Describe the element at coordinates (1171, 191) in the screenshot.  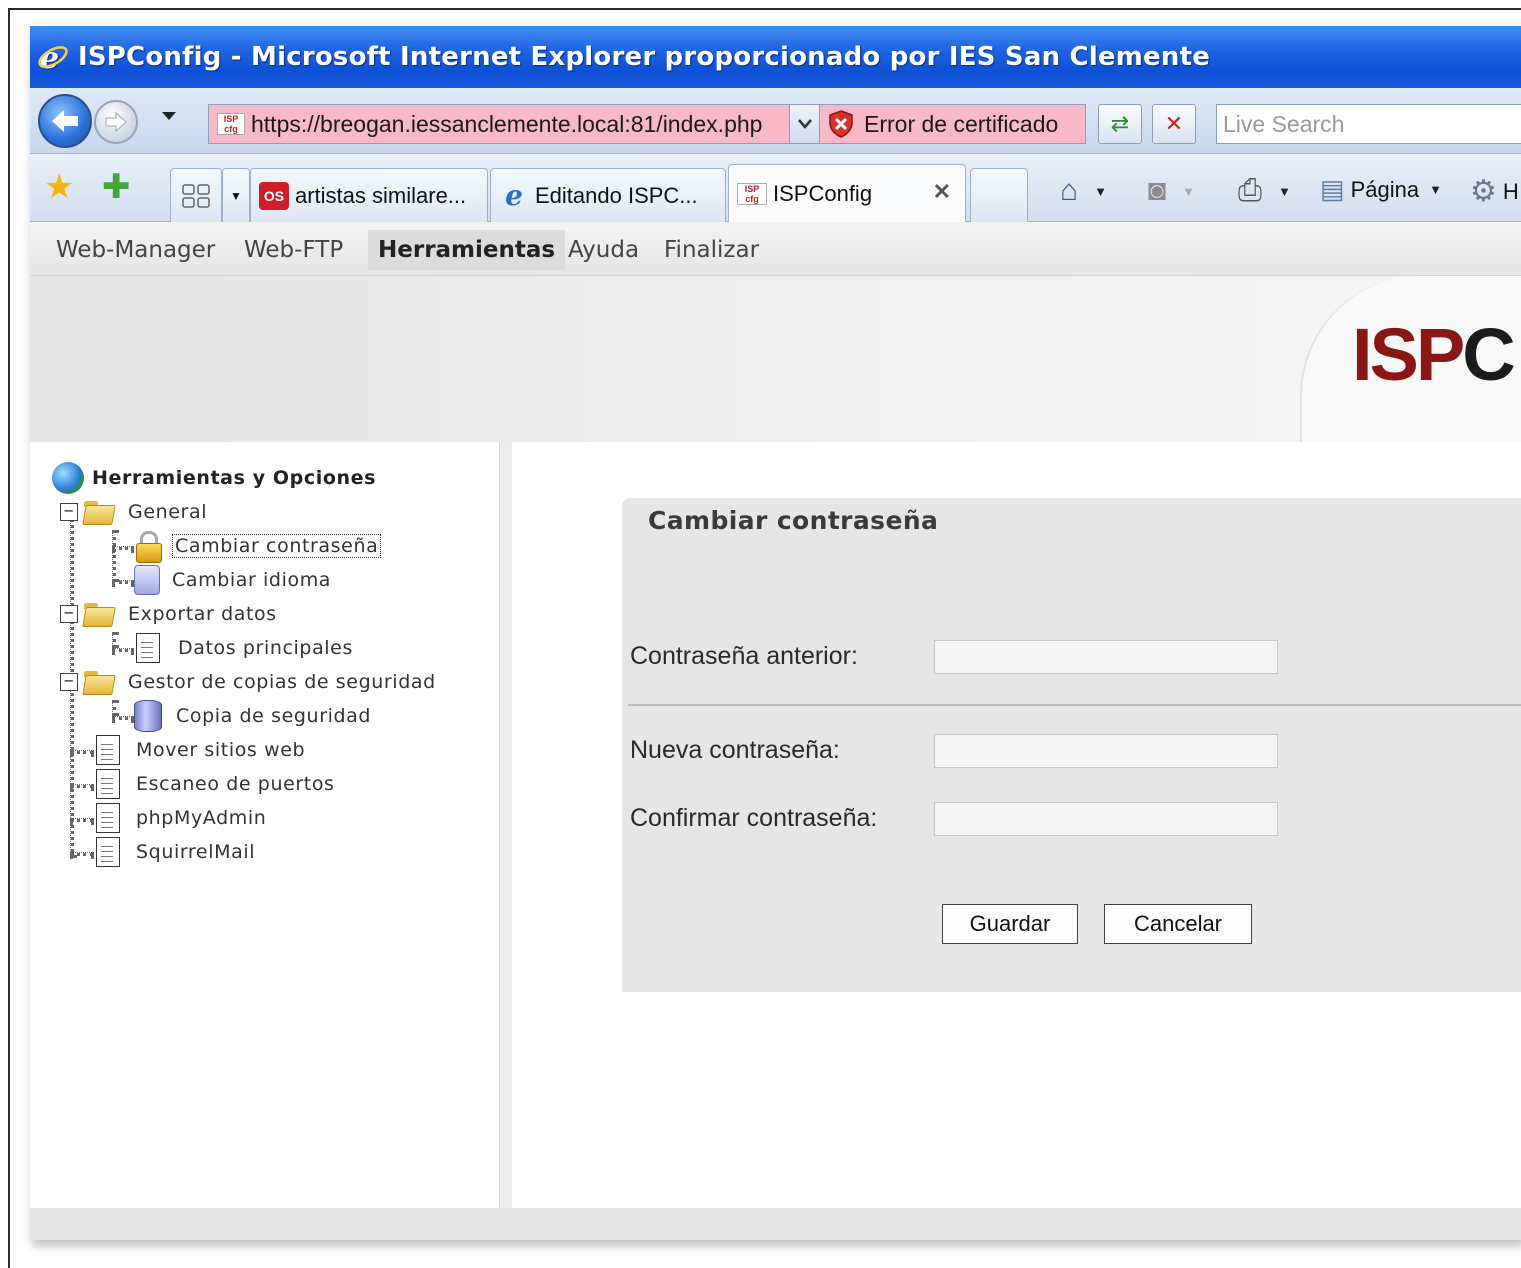
I see `feeds-button: ◙ ▼` at that location.